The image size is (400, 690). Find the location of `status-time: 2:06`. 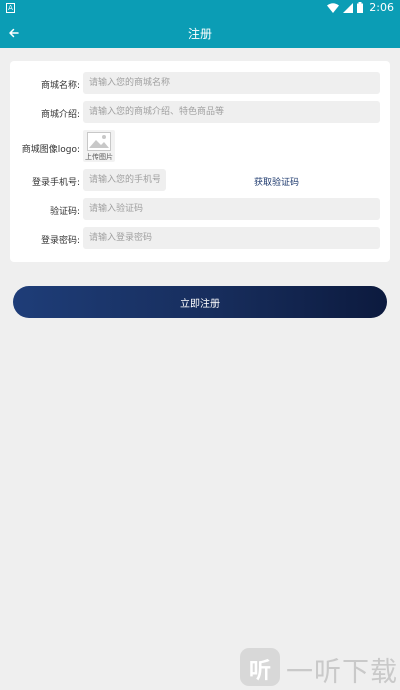

status-time: 2:06 is located at coordinates (381, 7).